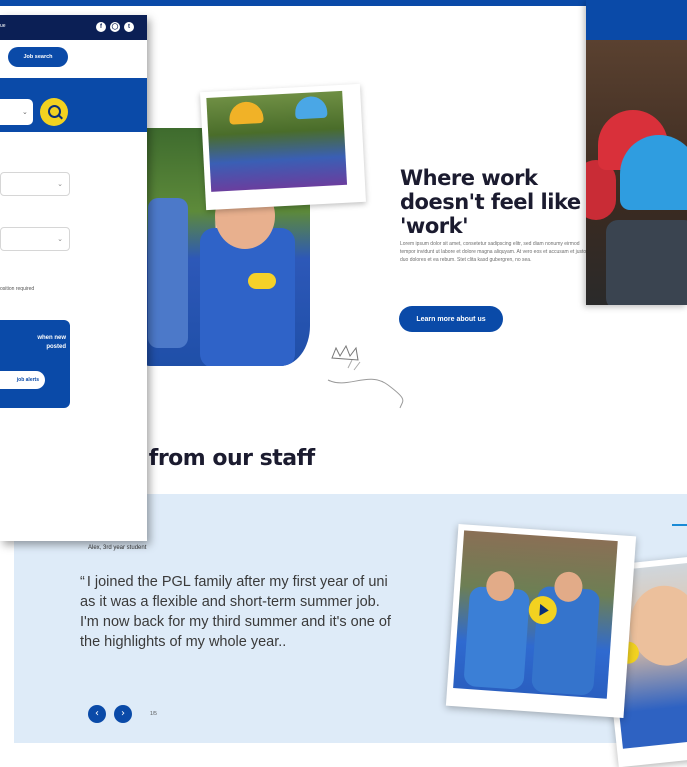 The image size is (687, 767). I want to click on job-search-button: Job search, so click(38, 57).